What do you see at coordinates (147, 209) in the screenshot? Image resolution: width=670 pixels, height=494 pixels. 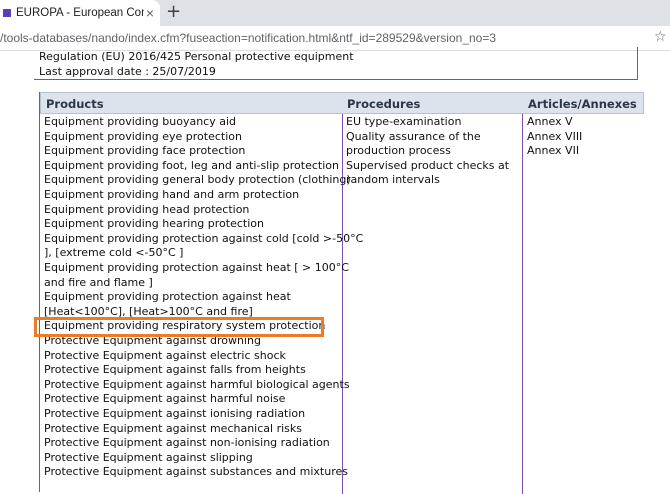 I see `product-line: Equipment providing head protection` at bounding box center [147, 209].